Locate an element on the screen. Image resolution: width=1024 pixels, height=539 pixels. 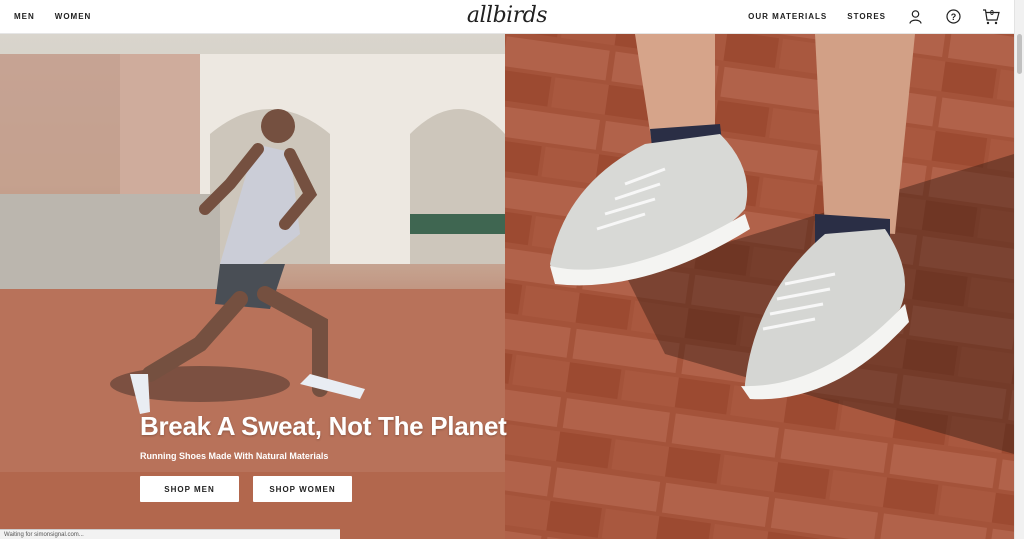
nav-stores-link: STORES is located at coordinates (866, 16).